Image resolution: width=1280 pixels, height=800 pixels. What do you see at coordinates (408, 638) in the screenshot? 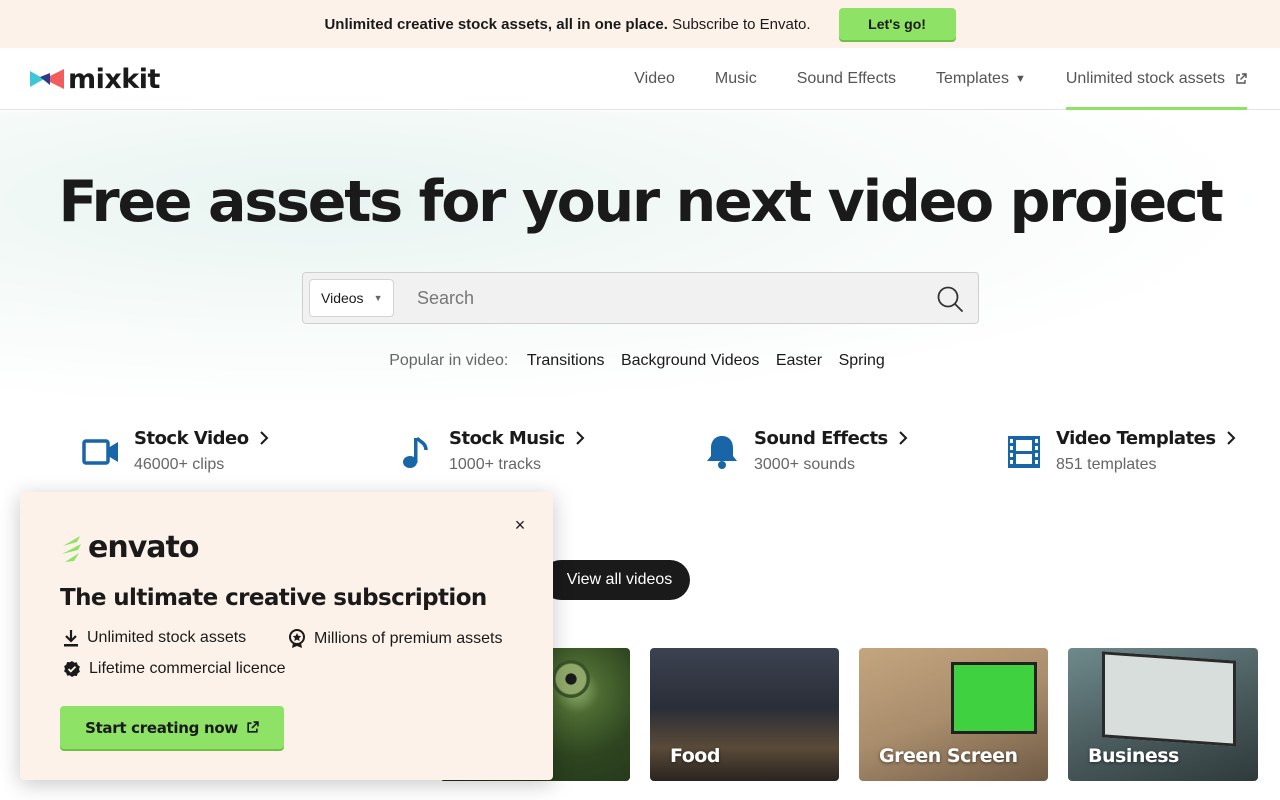
I see `feature-label: Millions of premium assets` at bounding box center [408, 638].